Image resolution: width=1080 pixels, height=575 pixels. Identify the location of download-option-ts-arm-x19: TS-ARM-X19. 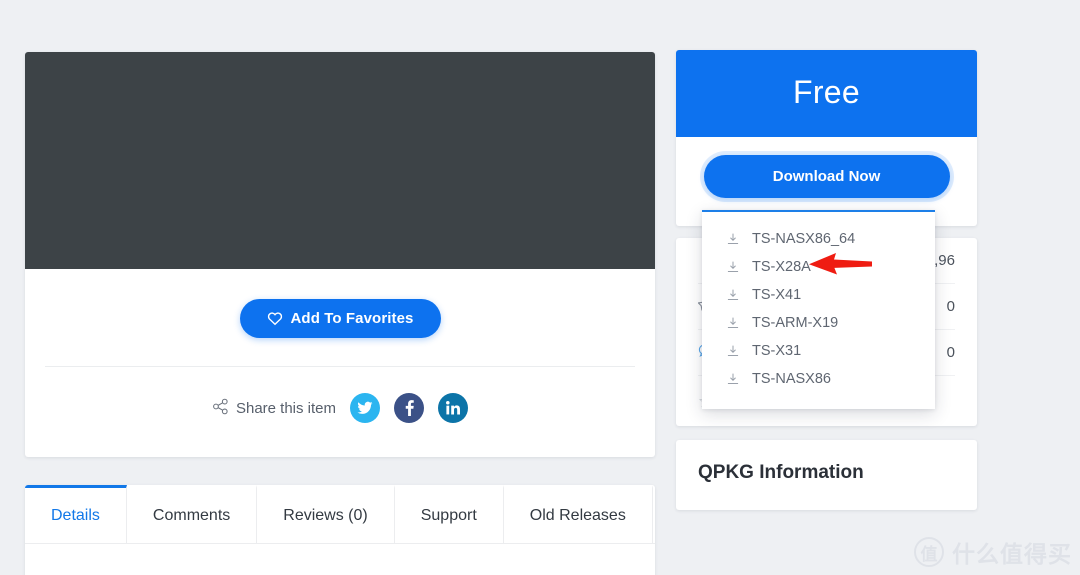
(818, 323).